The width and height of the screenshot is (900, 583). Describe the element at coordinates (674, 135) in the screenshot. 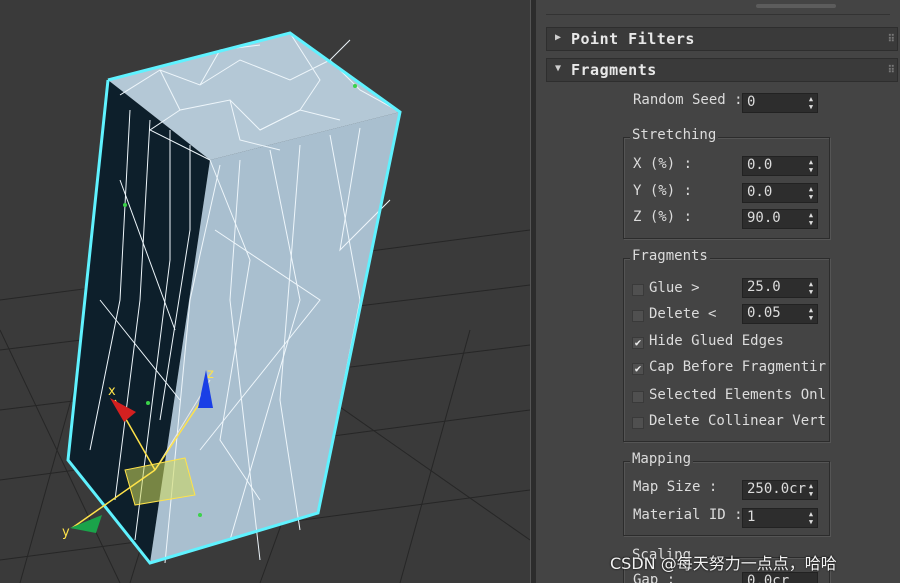

I see `stretching-title: Stretching` at that location.